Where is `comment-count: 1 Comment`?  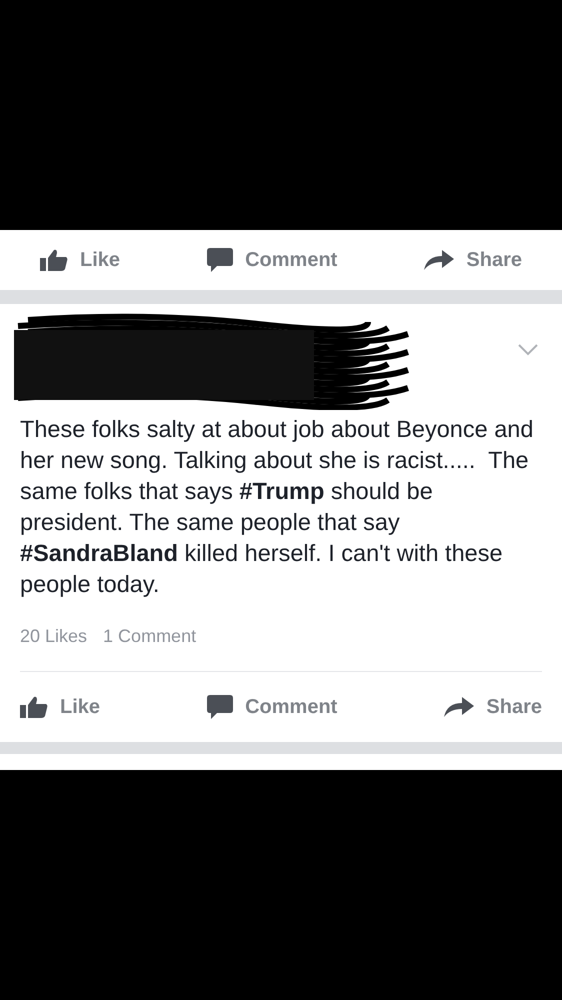 comment-count: 1 Comment is located at coordinates (149, 636).